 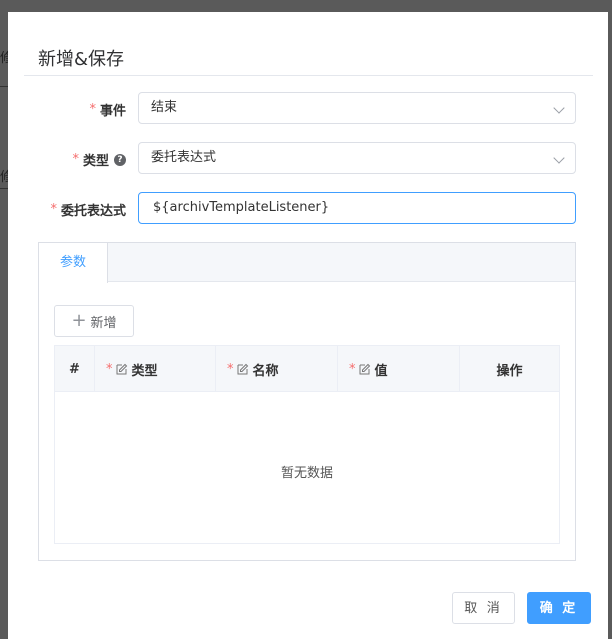 What do you see at coordinates (144, 371) in the screenshot?
I see `column-header-type-label: 类型` at bounding box center [144, 371].